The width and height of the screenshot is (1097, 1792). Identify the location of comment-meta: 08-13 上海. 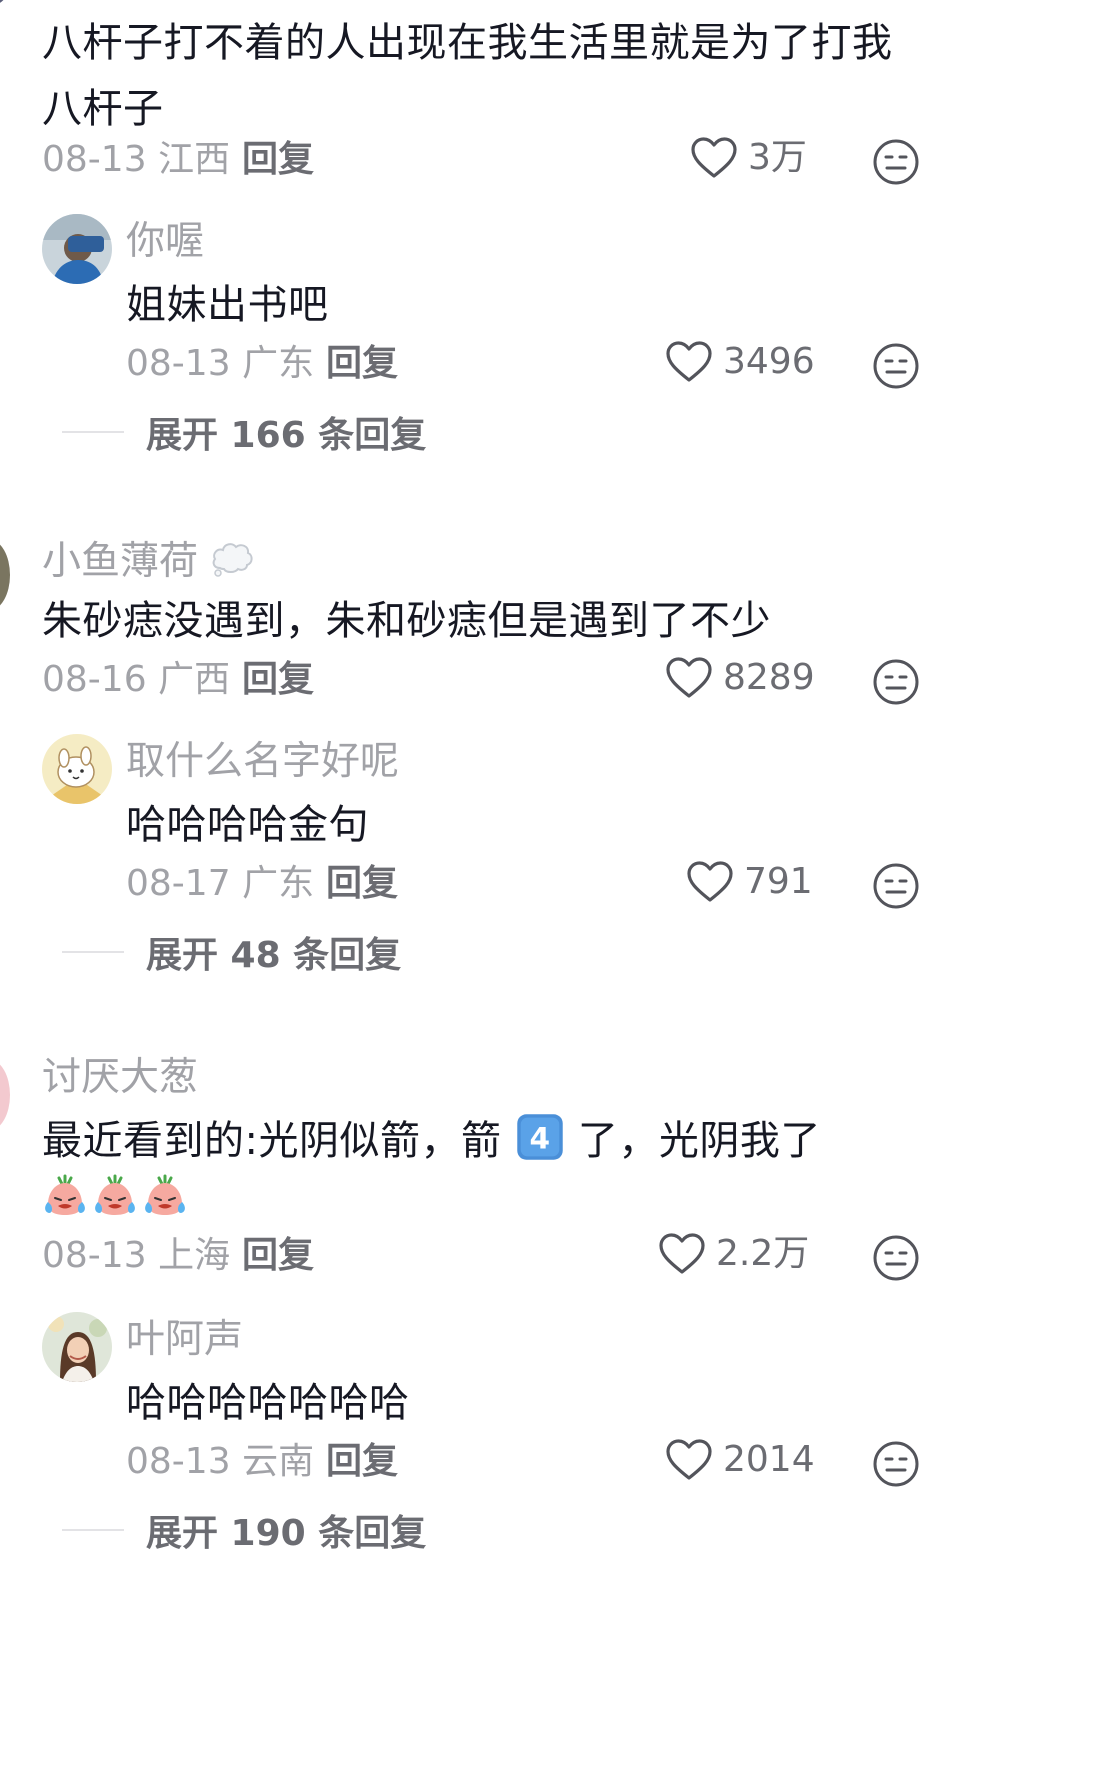
(136, 1256).